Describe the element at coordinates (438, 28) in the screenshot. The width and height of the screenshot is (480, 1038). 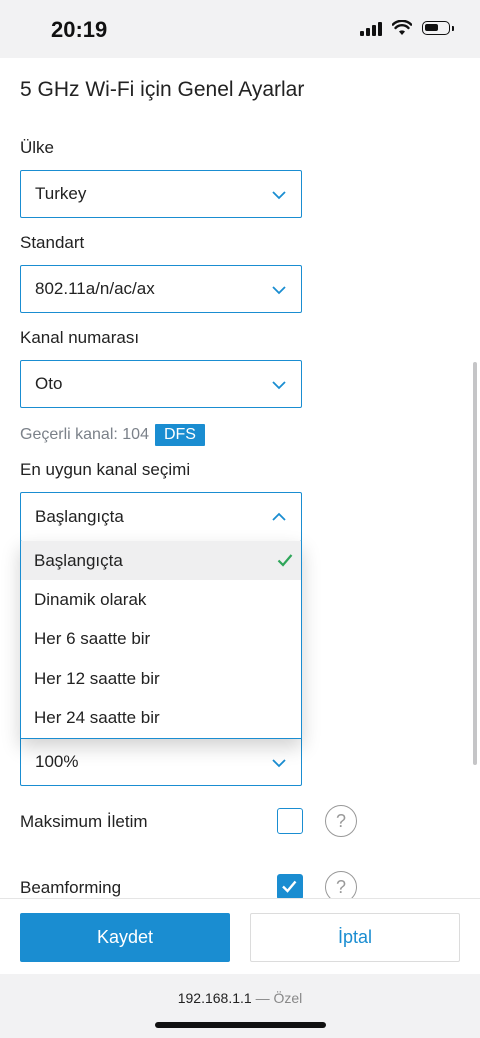
I see `battery-icon` at that location.